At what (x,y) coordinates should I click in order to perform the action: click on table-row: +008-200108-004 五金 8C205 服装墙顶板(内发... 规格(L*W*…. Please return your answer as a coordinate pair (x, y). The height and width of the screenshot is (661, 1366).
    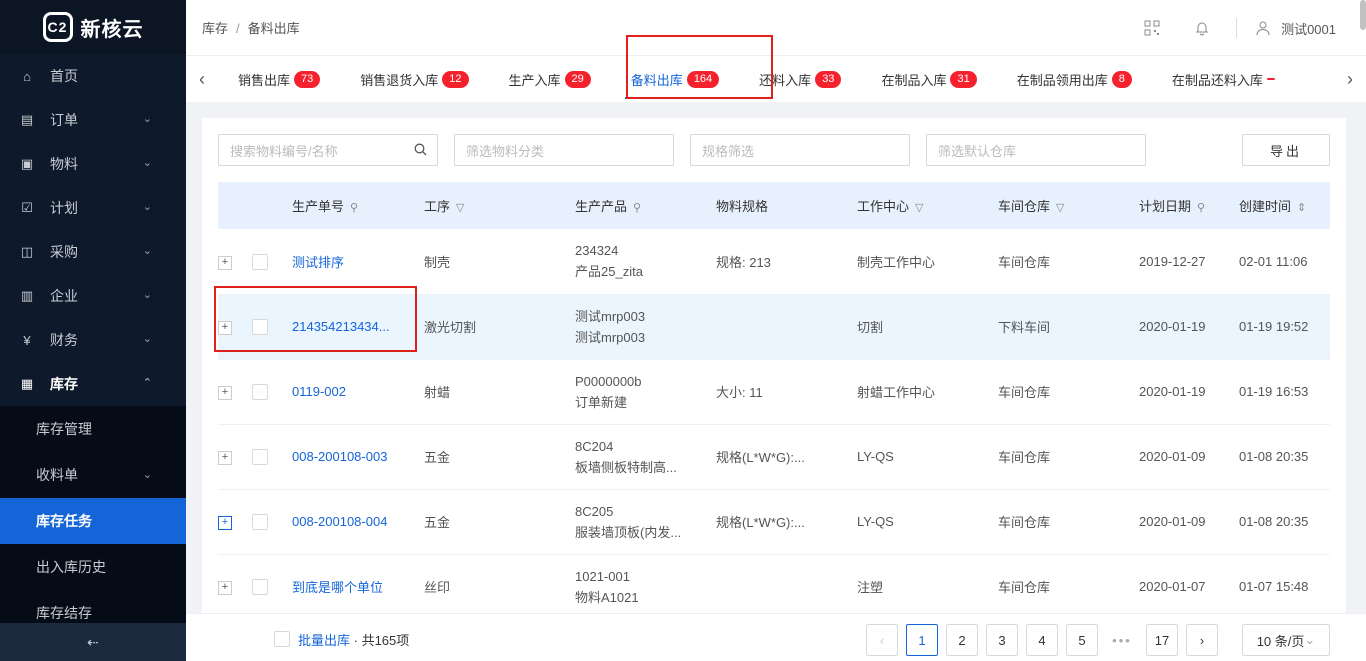
    Looking at the image, I should click on (774, 521).